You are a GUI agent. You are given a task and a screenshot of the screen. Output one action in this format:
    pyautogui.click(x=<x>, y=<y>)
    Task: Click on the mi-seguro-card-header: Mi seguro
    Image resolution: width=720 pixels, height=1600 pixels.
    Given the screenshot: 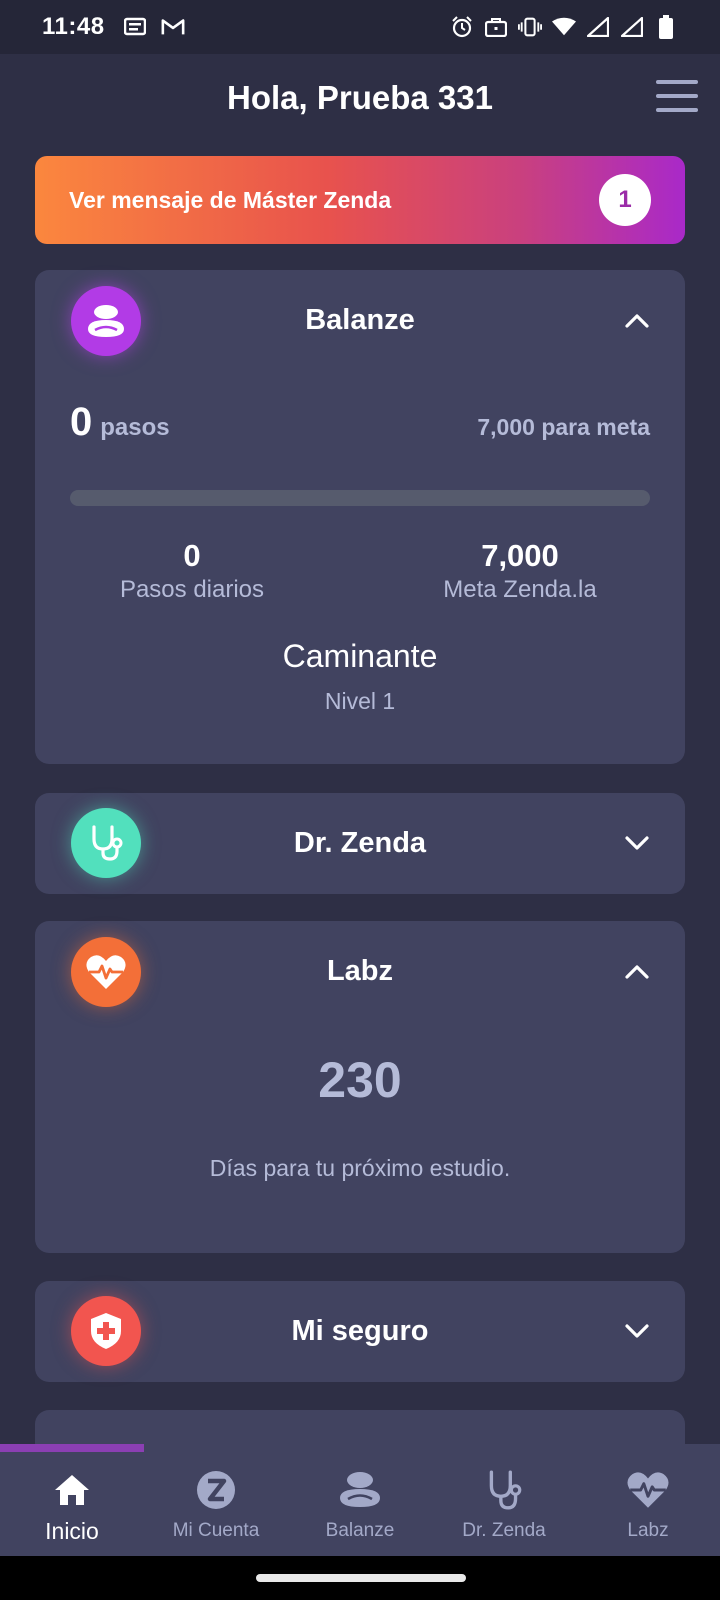 What is the action you would take?
    pyautogui.click(x=360, y=1331)
    